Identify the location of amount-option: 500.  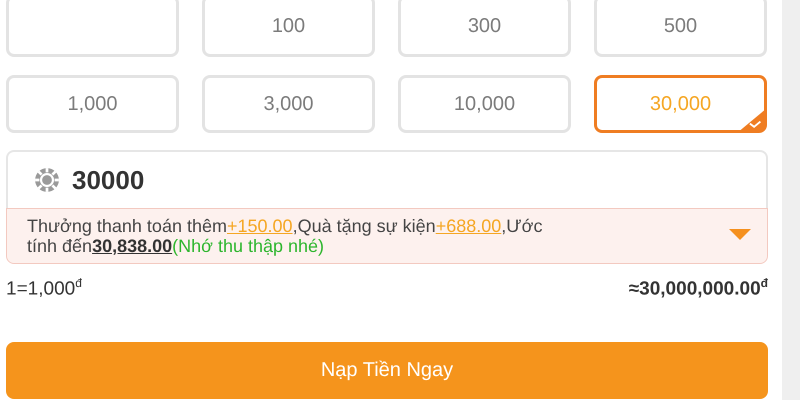
(680, 28).